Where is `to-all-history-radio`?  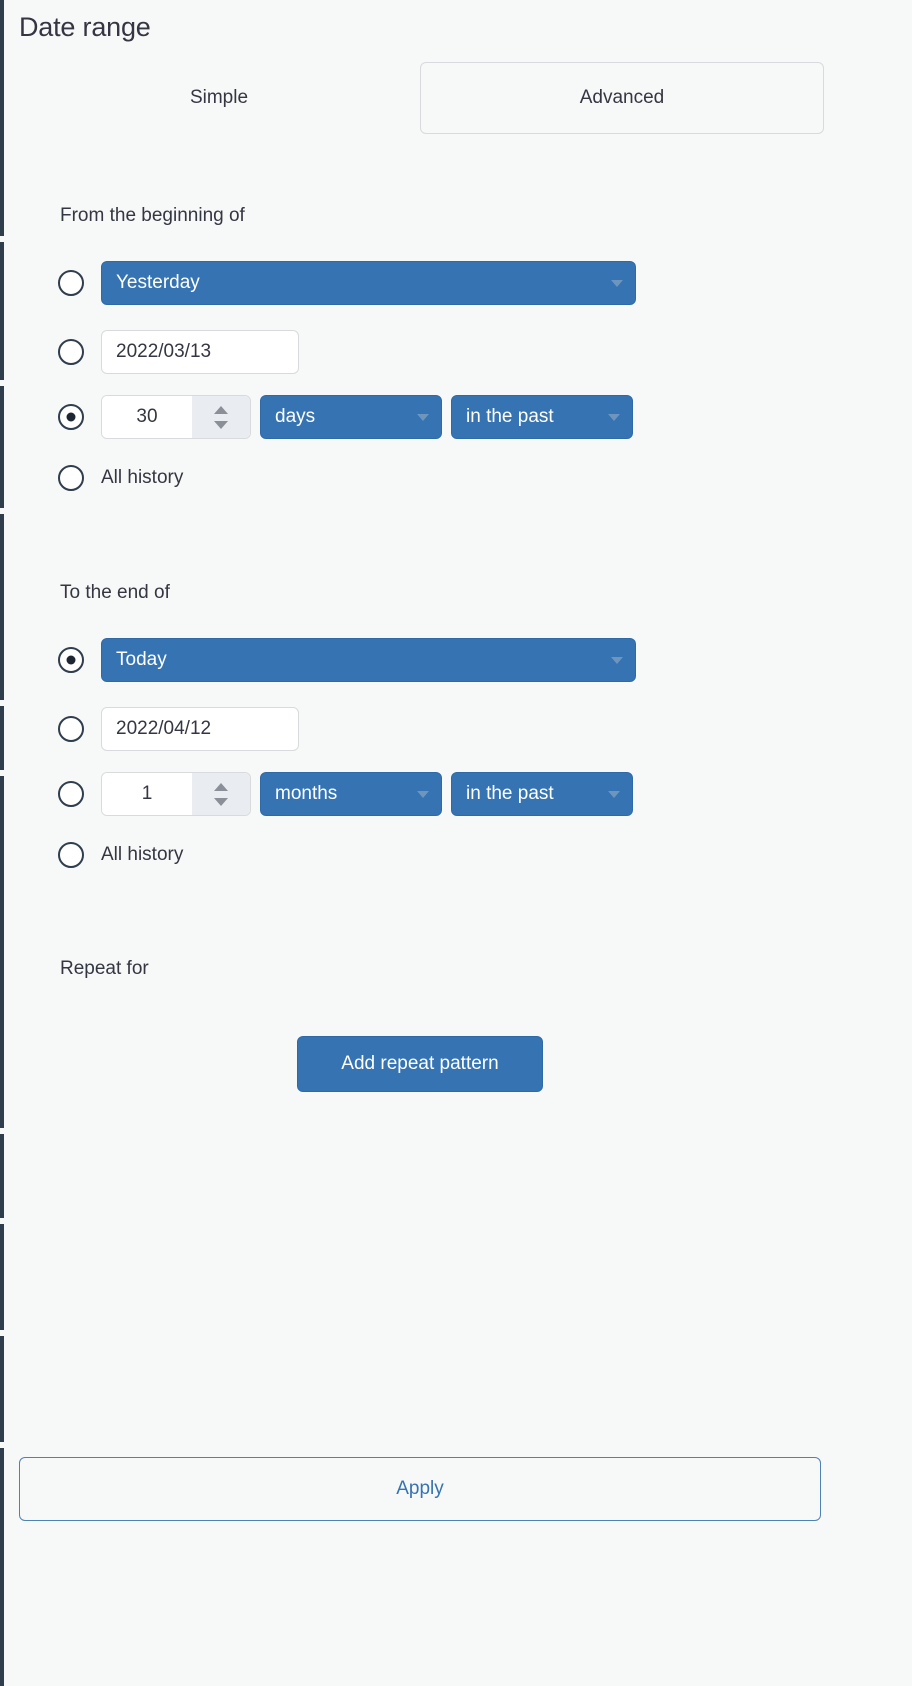 to-all-history-radio is located at coordinates (71, 855).